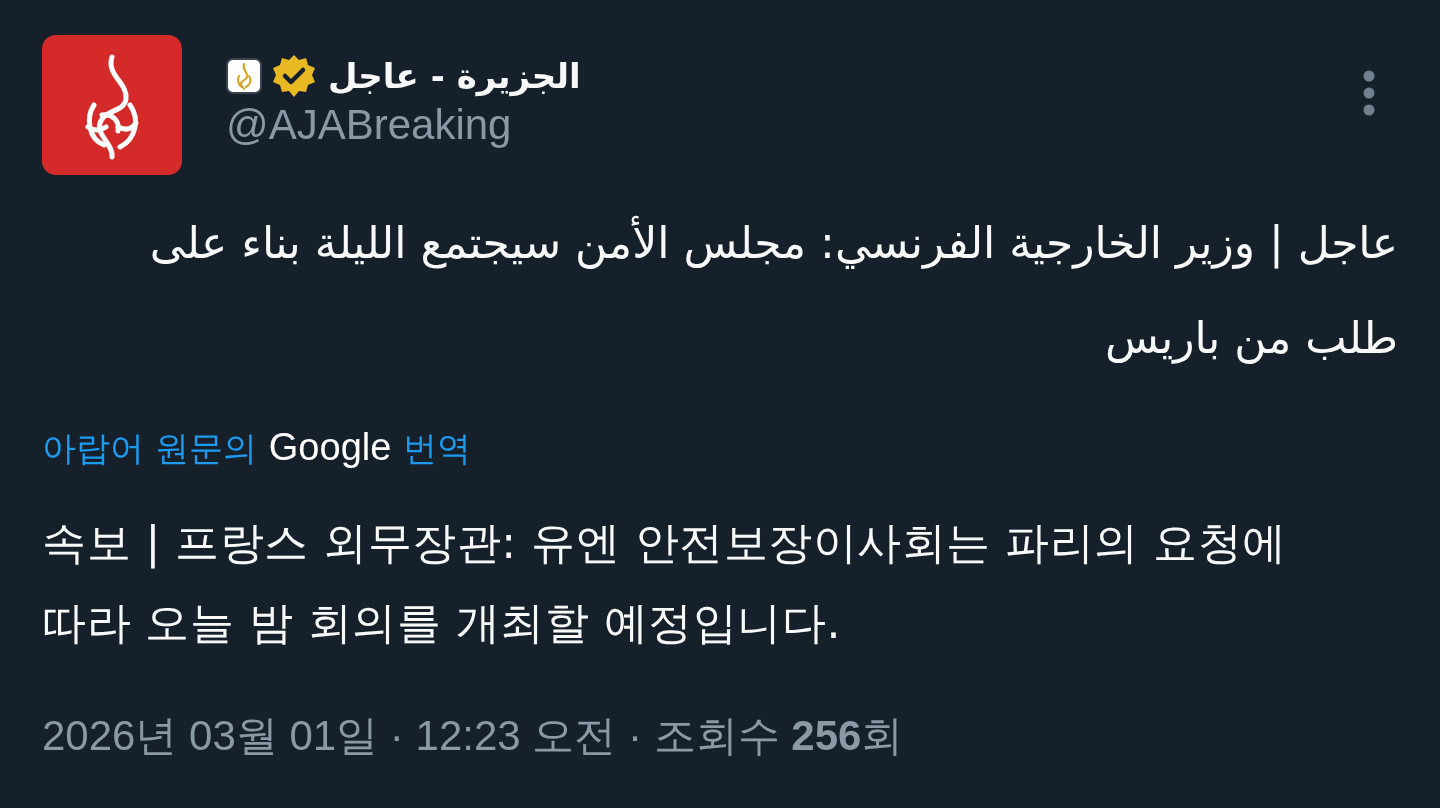 The width and height of the screenshot is (1440, 808). I want to click on logo-badge-icon, so click(244, 76).